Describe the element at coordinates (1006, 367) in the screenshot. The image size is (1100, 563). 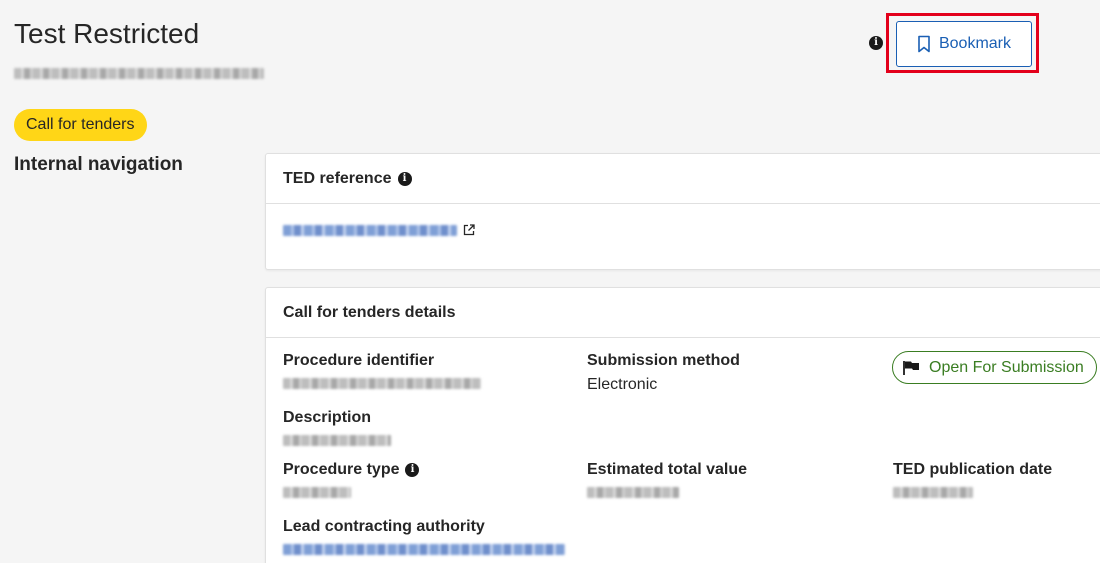
I see `status-badge-label: Open For Submission` at that location.